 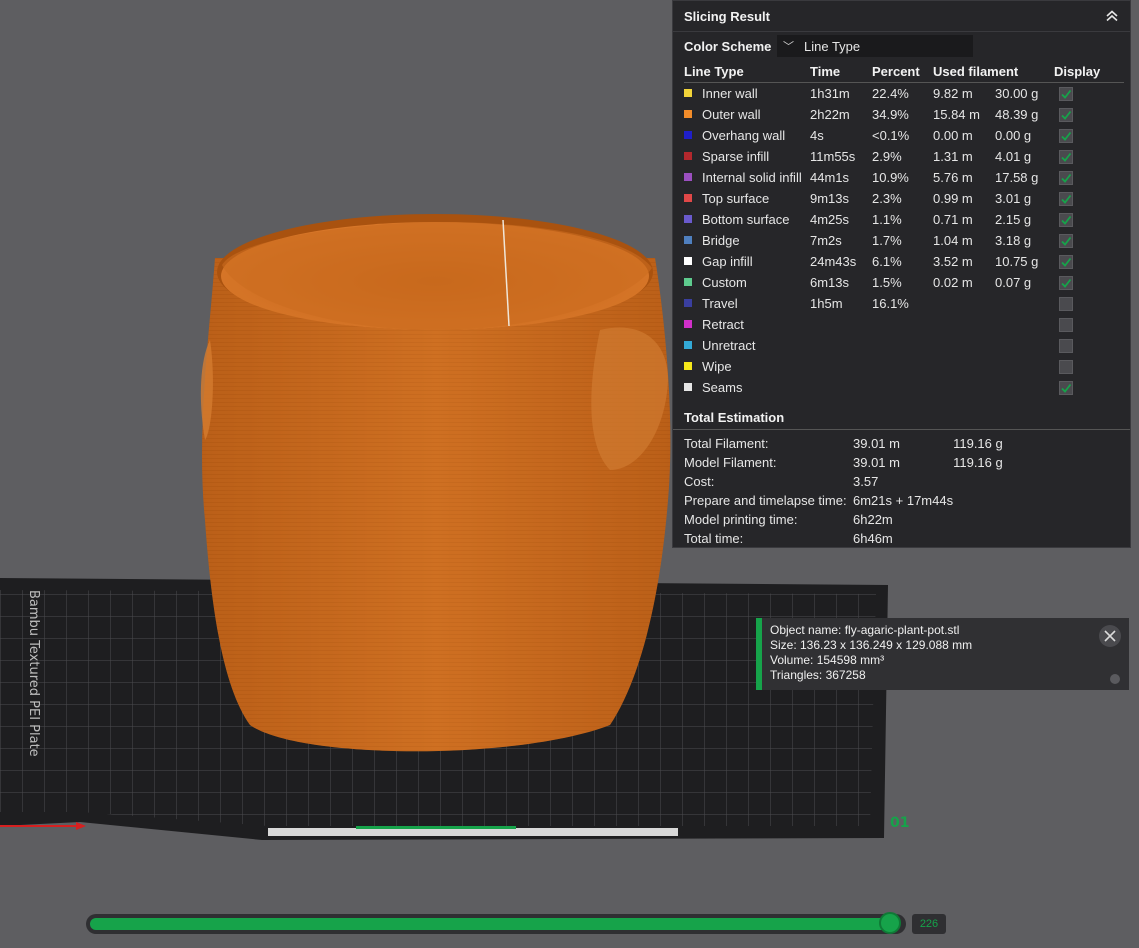 I want to click on close-button, so click(x=1110, y=636).